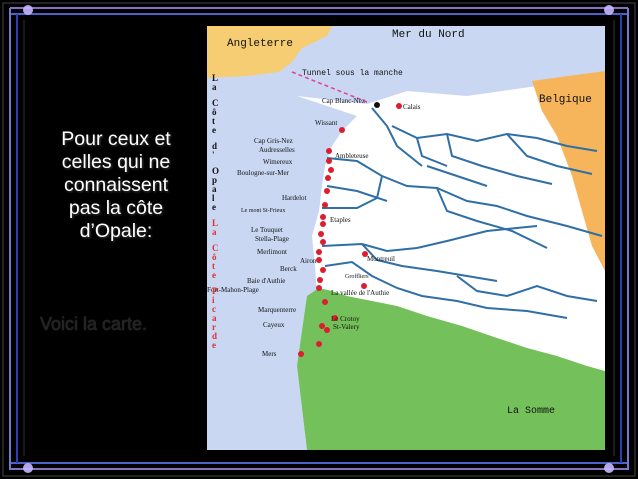 Image resolution: width=638 pixels, height=479 pixels. I want to click on town-label: Le mont St-Frieux, so click(263, 211).